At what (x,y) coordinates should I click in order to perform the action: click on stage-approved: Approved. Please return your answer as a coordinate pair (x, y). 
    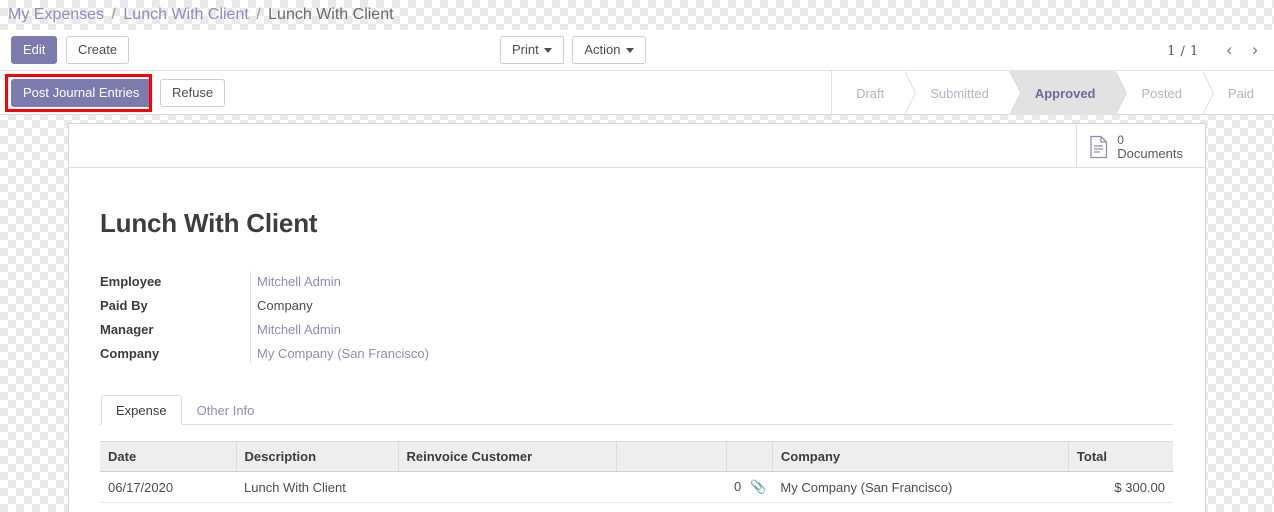
    Looking at the image, I should click on (1068, 93).